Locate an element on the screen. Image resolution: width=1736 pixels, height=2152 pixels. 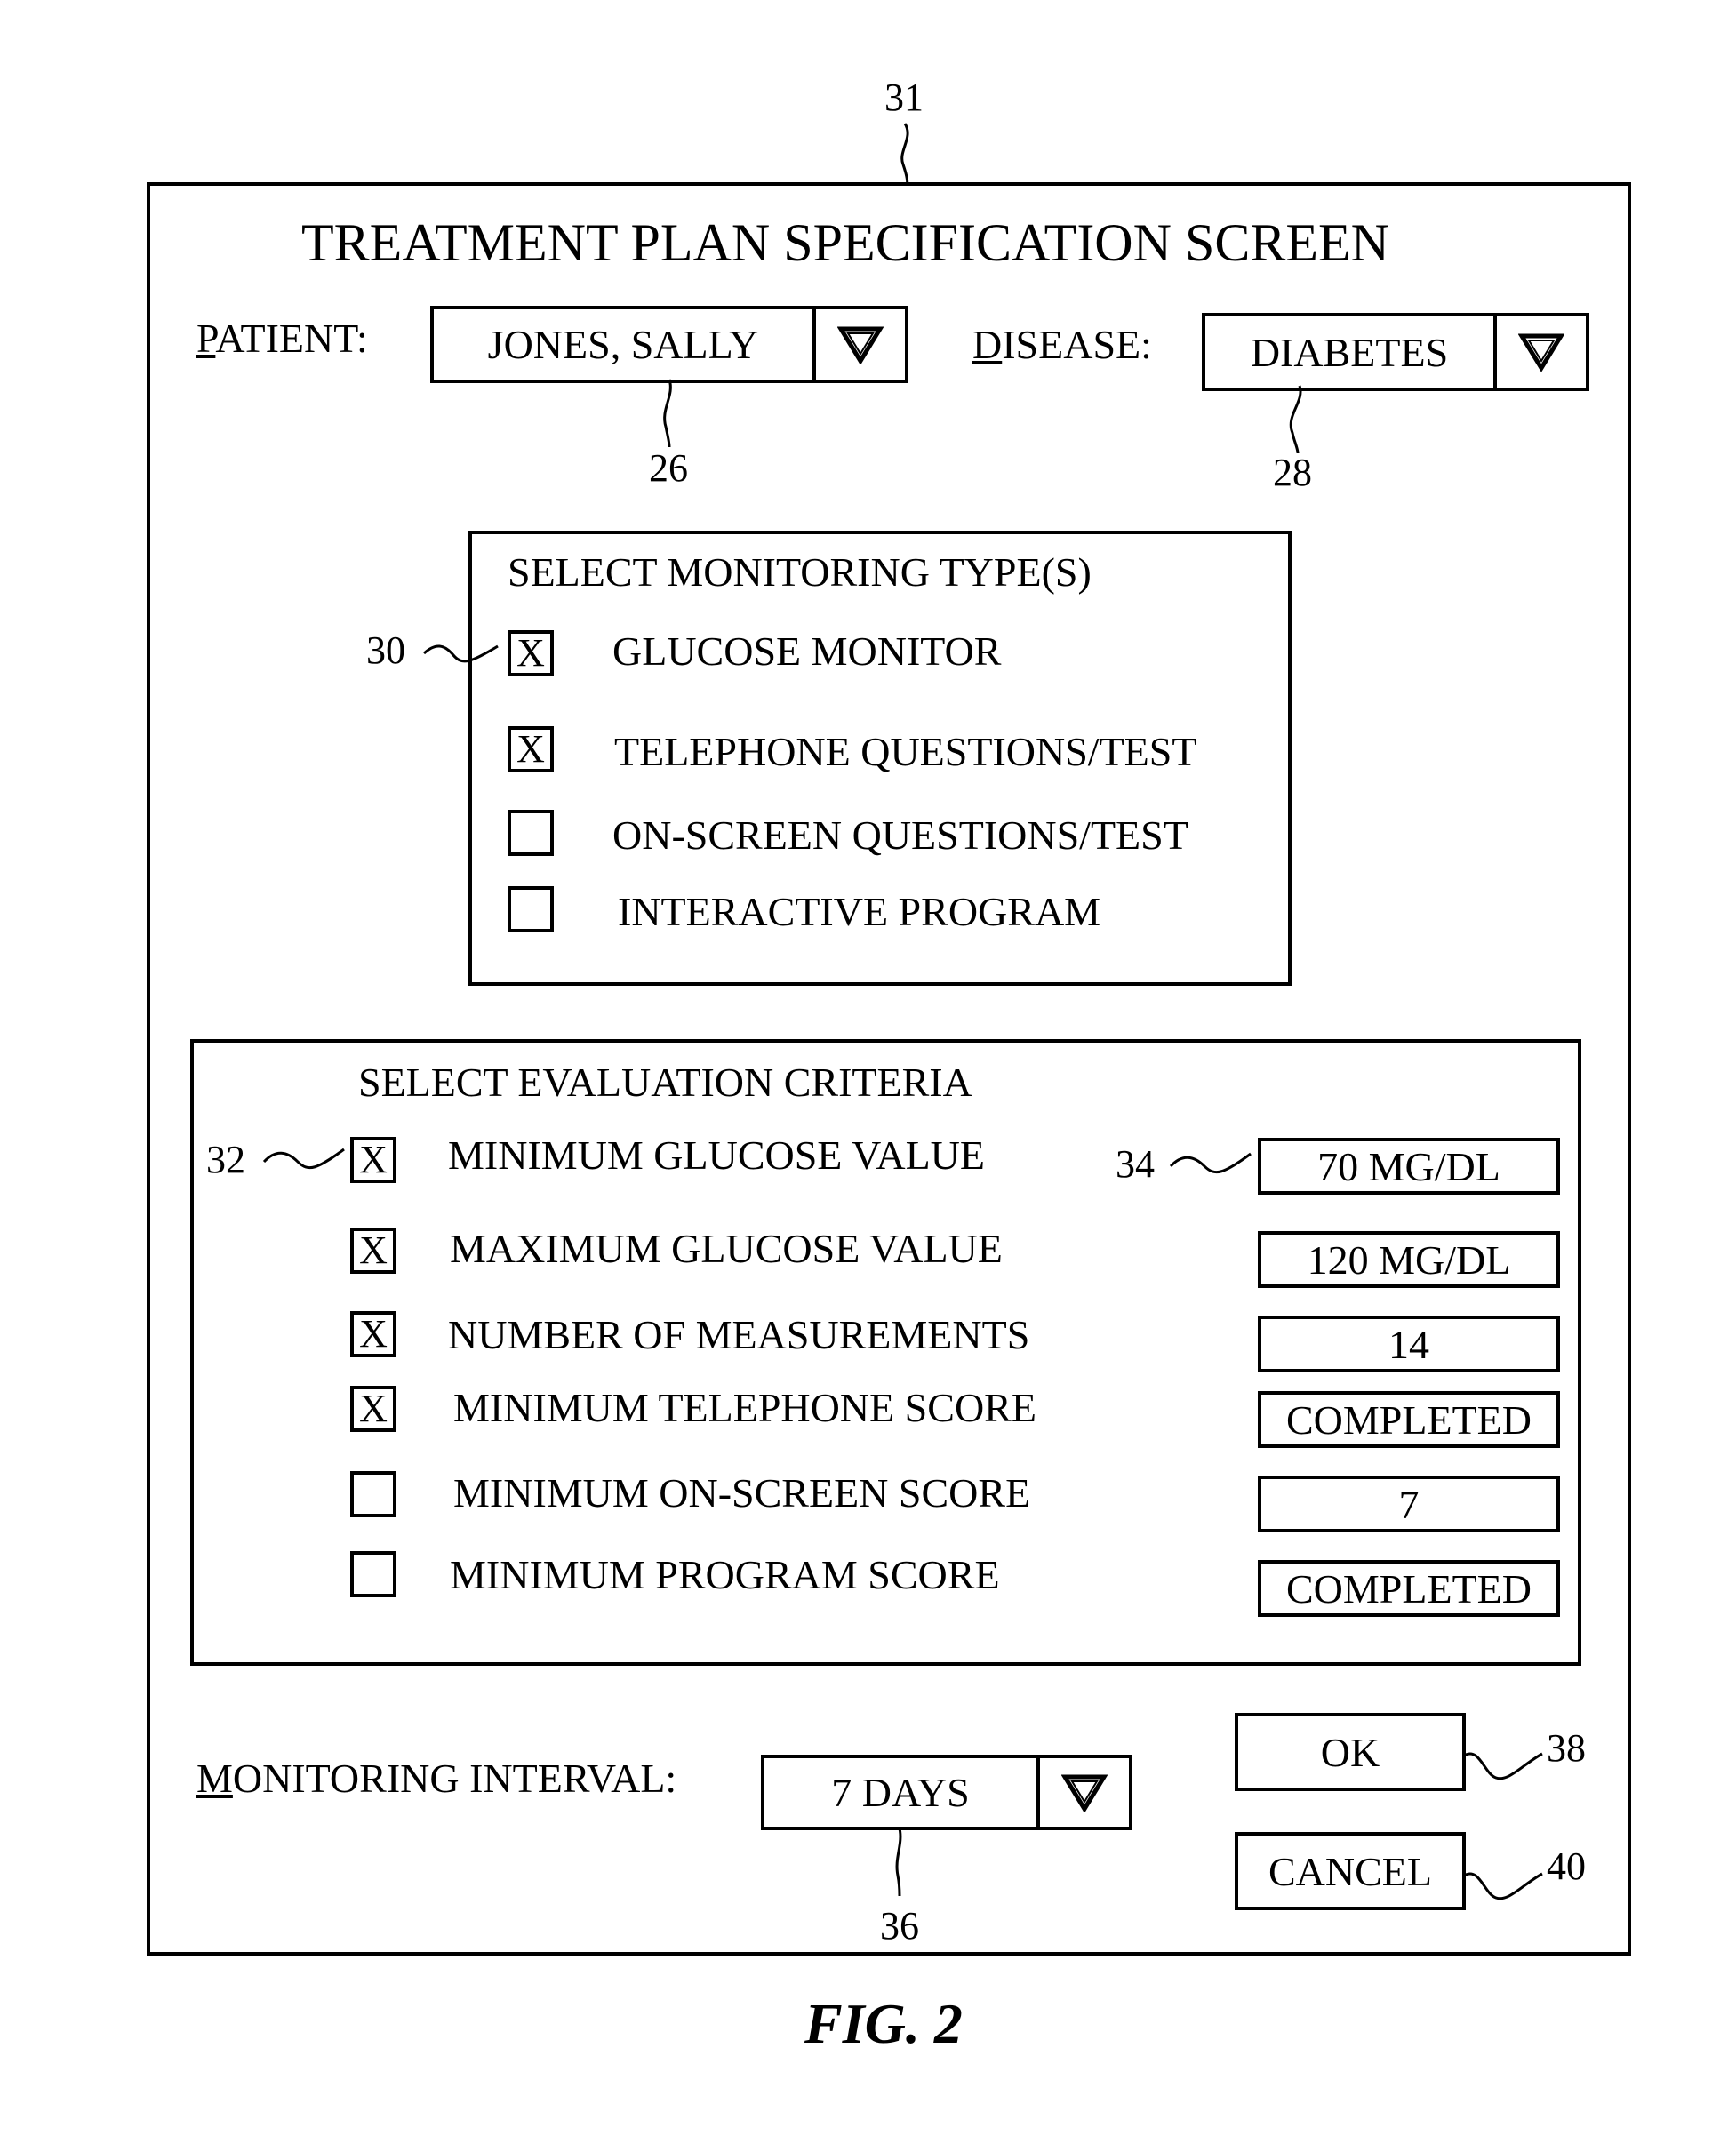
disease-combo: DIABETES is located at coordinates (1395, 352).